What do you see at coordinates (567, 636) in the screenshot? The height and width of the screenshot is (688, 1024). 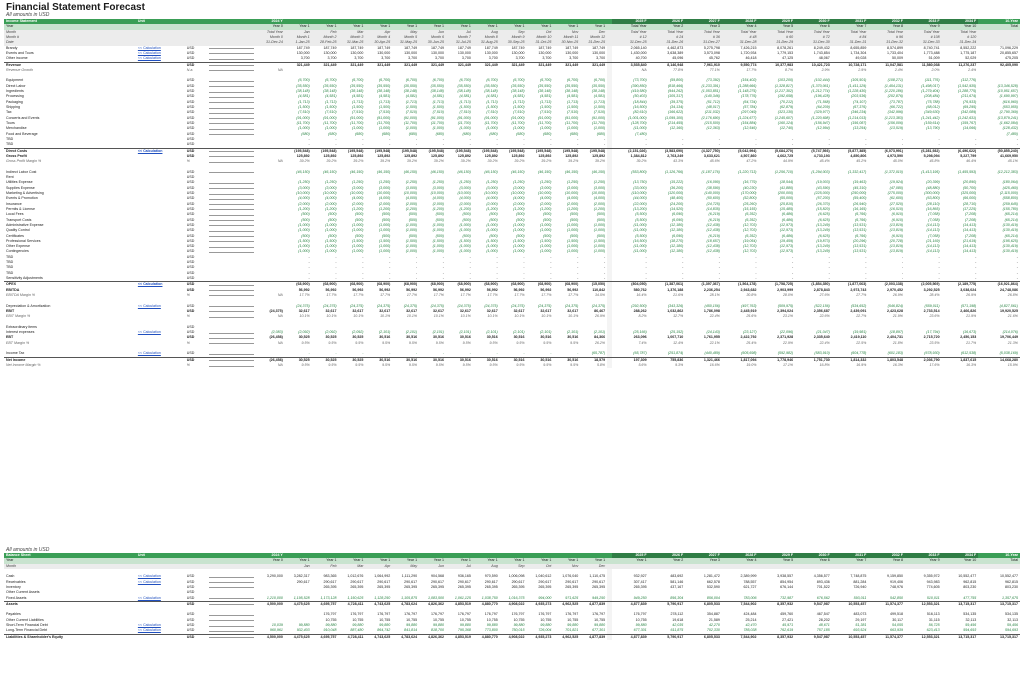 I see `cell-value: 4,962,525` at bounding box center [567, 636].